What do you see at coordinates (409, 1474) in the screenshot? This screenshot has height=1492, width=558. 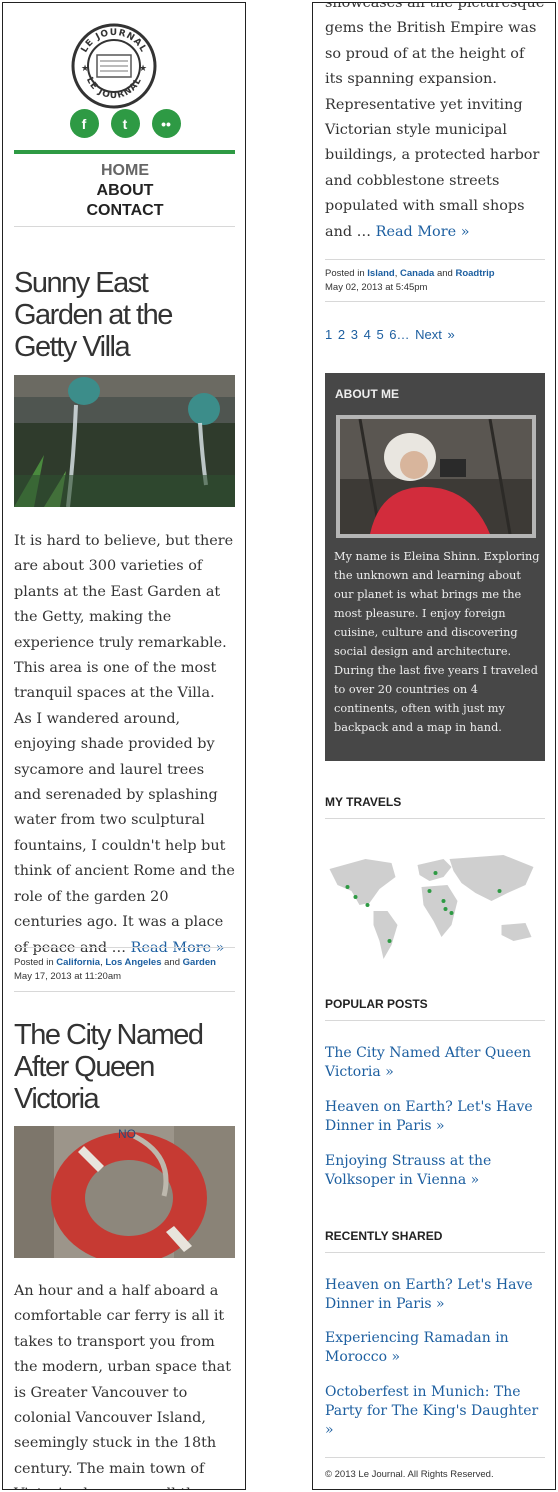 I see `footer-copyright: © 2013 Le Journal. All Rights Reserved.` at bounding box center [409, 1474].